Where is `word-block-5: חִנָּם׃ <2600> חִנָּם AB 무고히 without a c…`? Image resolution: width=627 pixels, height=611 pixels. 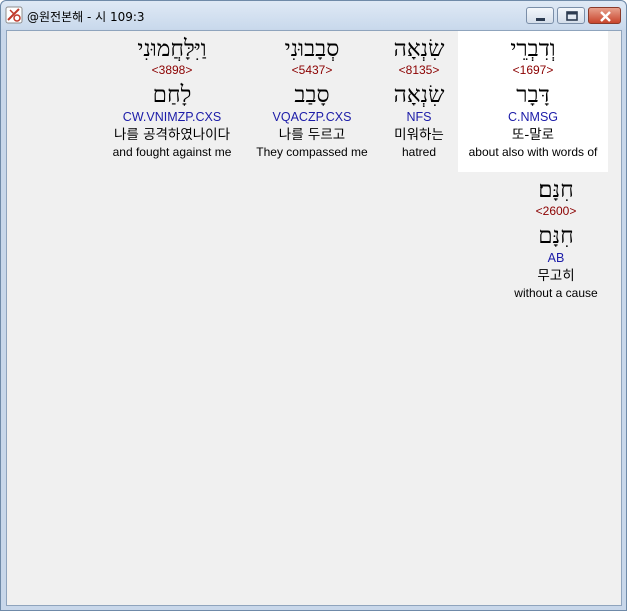
word-block-5: חִנָּם׃ <2600> חִנָּם AB 무고히 without a c… is located at coordinates (556, 238).